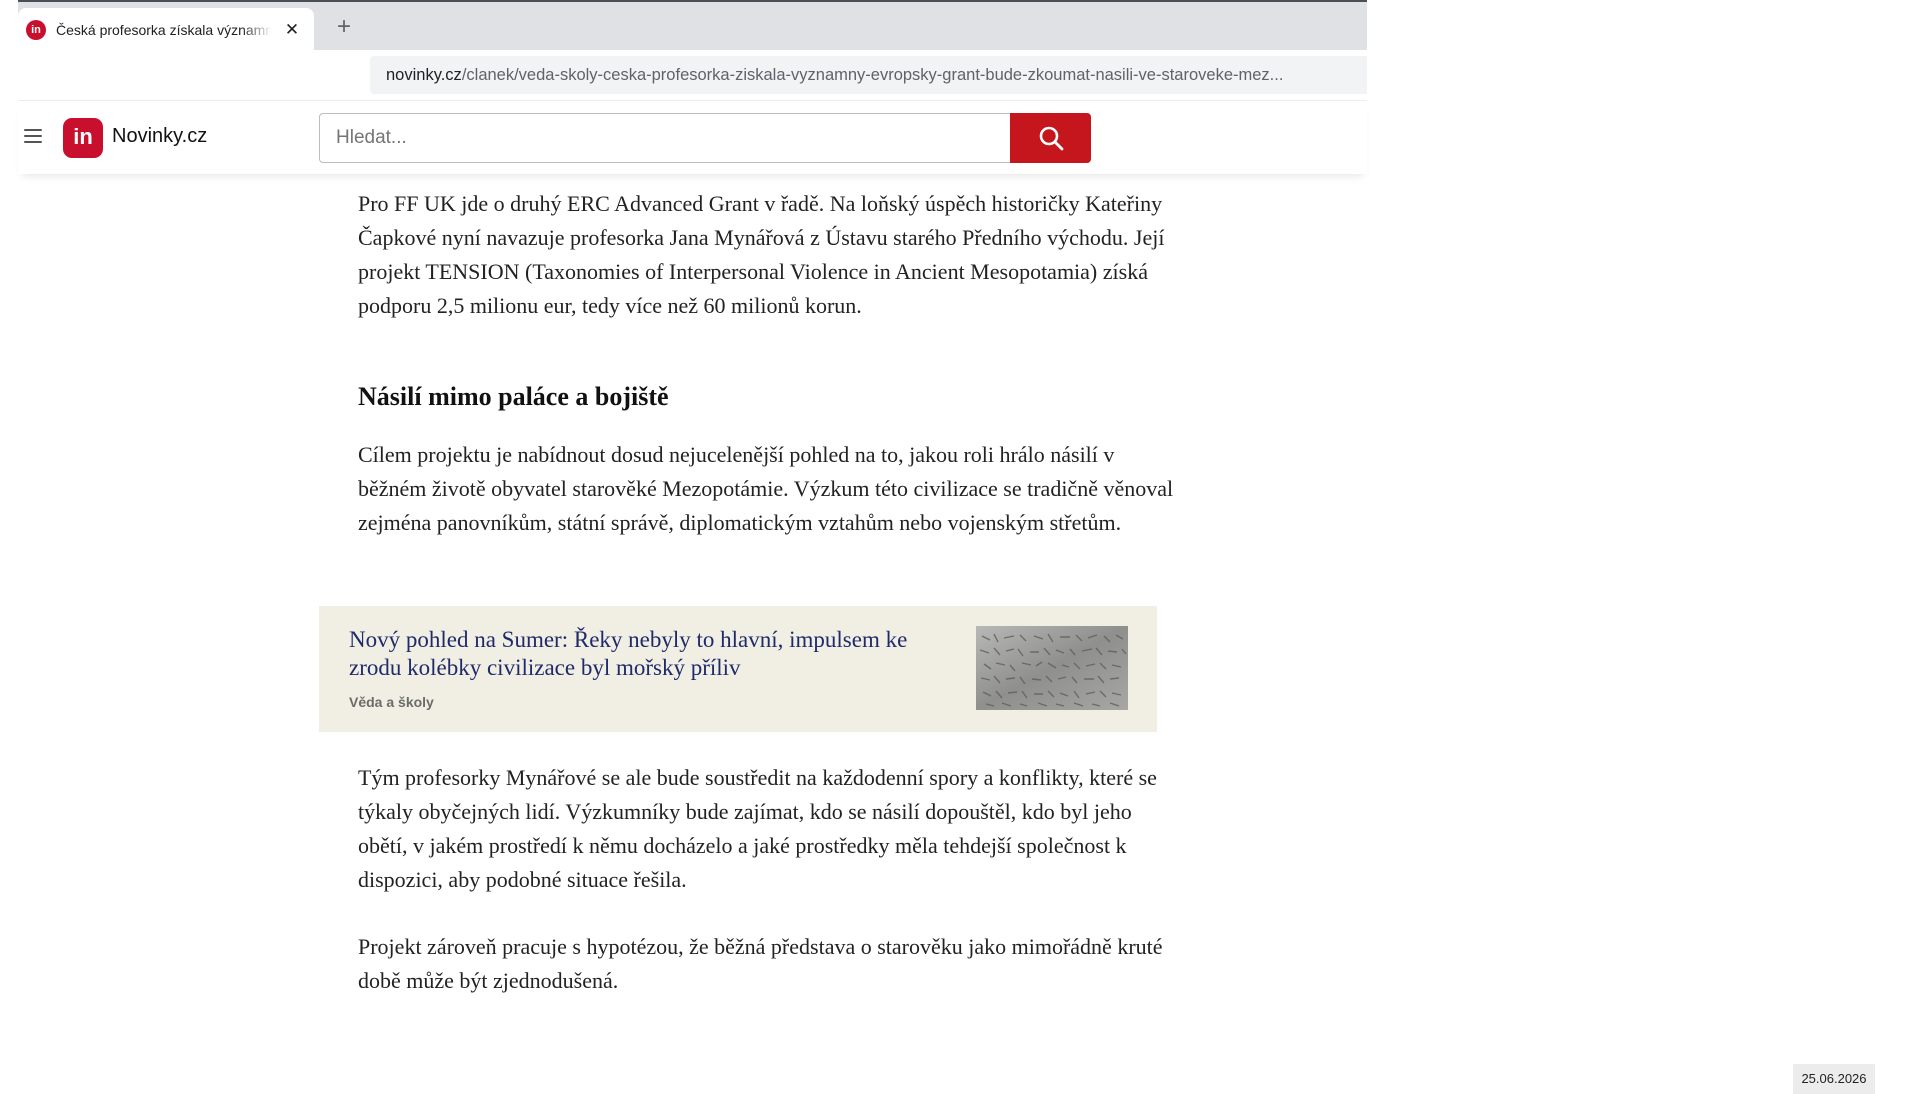  Describe the element at coordinates (83, 138) in the screenshot. I see `novinky-logo: in` at that location.